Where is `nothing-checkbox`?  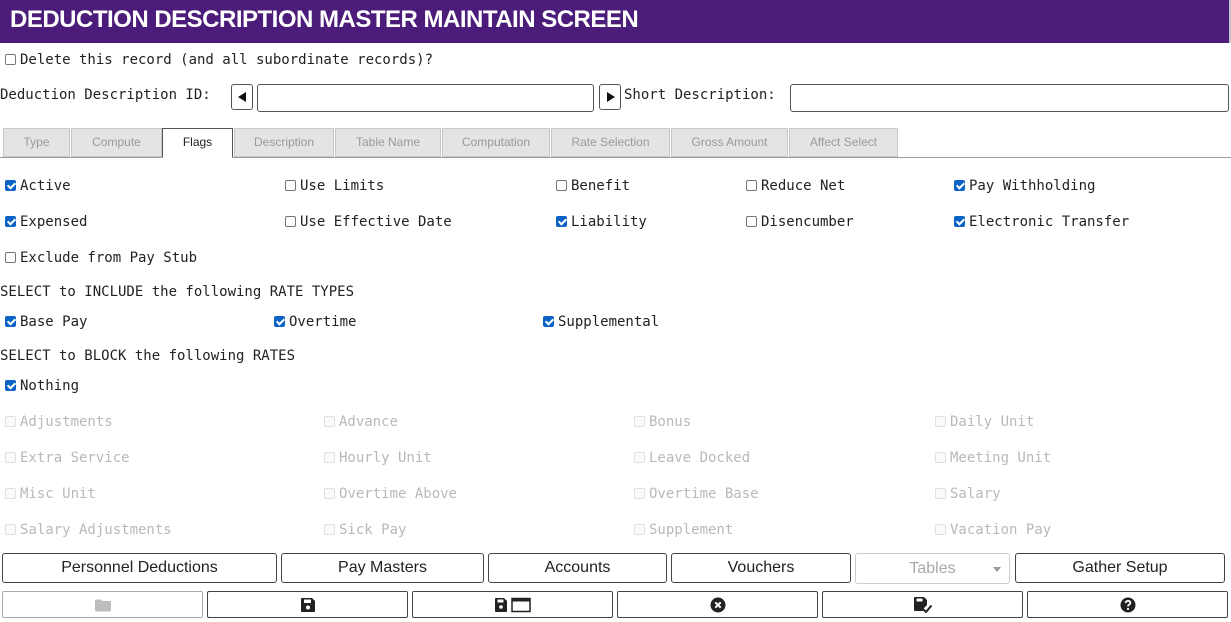
nothing-checkbox is located at coordinates (10, 385).